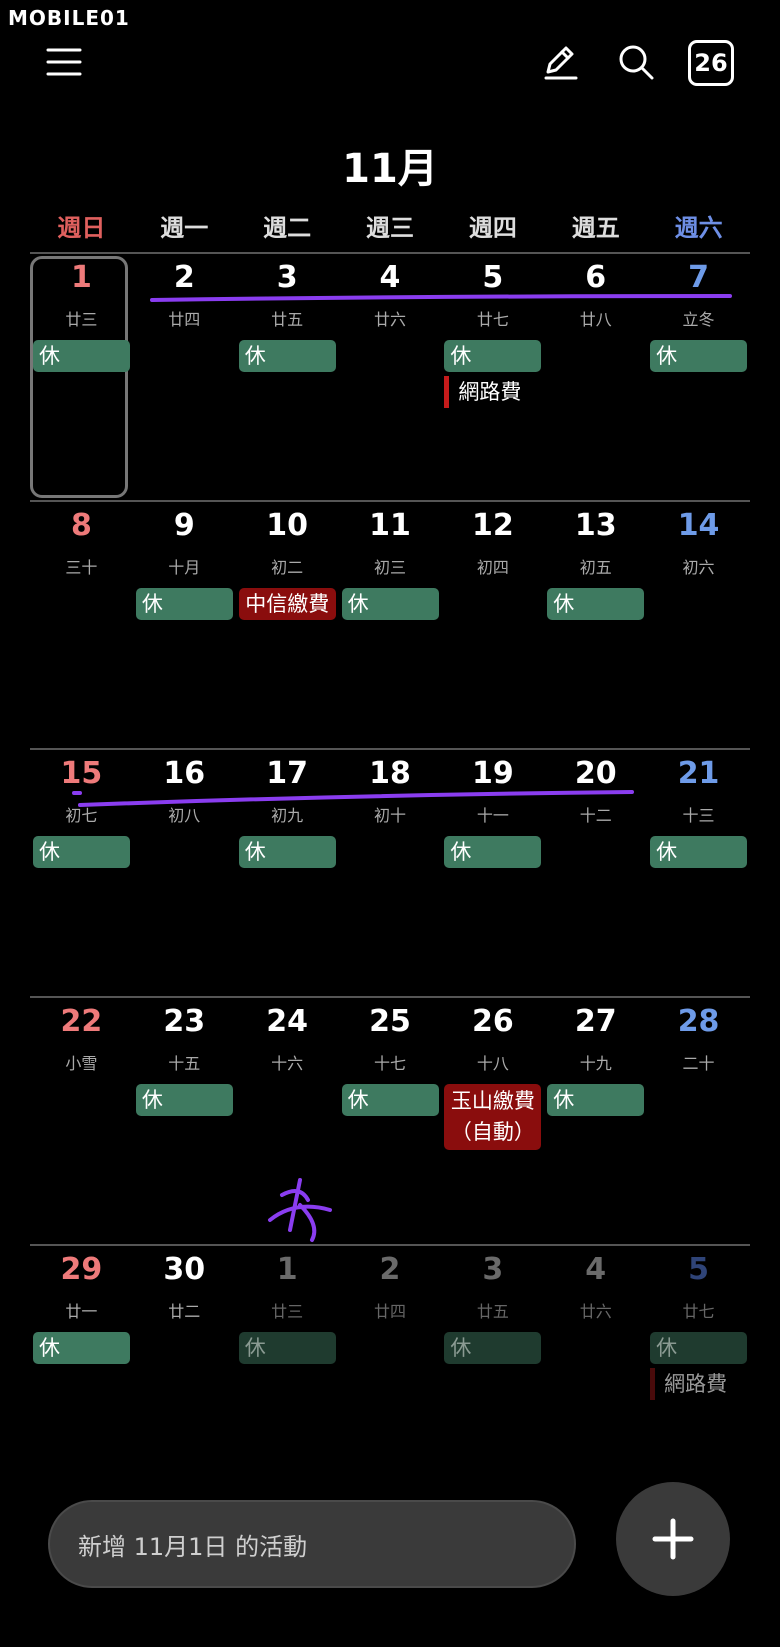 This screenshot has height=1647, width=780. Describe the element at coordinates (184, 228) in the screenshot. I see `weekday-mon: 週一` at that location.